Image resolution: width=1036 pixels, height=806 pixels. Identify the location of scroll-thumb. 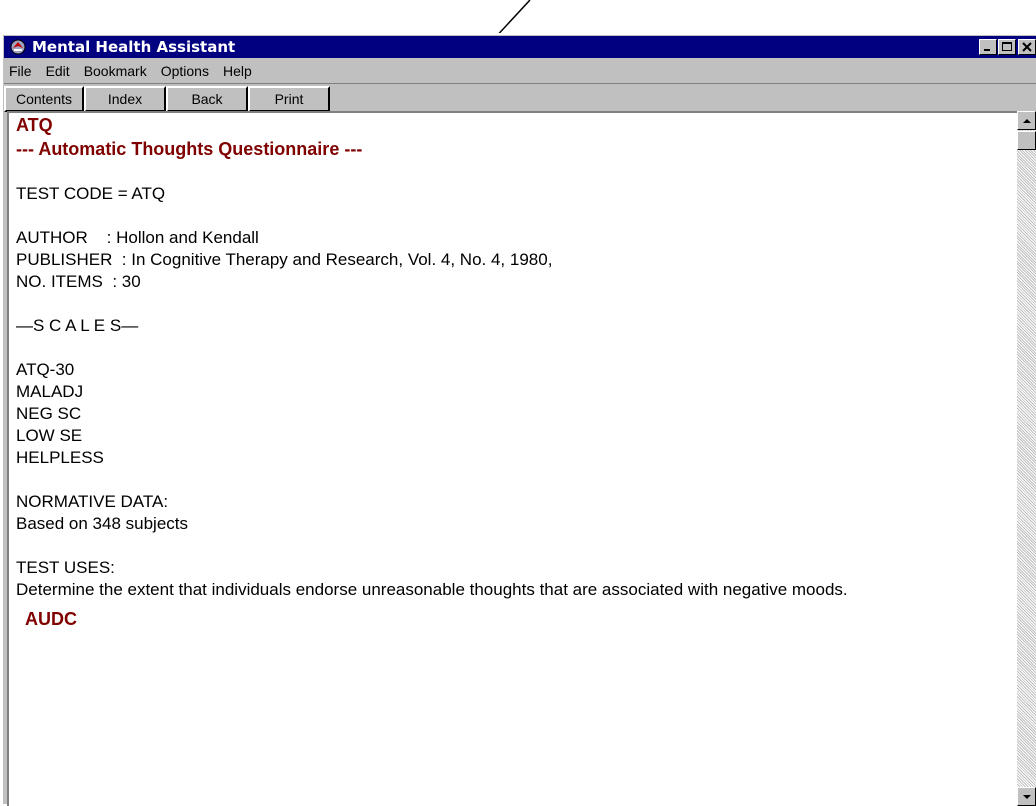
(1026, 140).